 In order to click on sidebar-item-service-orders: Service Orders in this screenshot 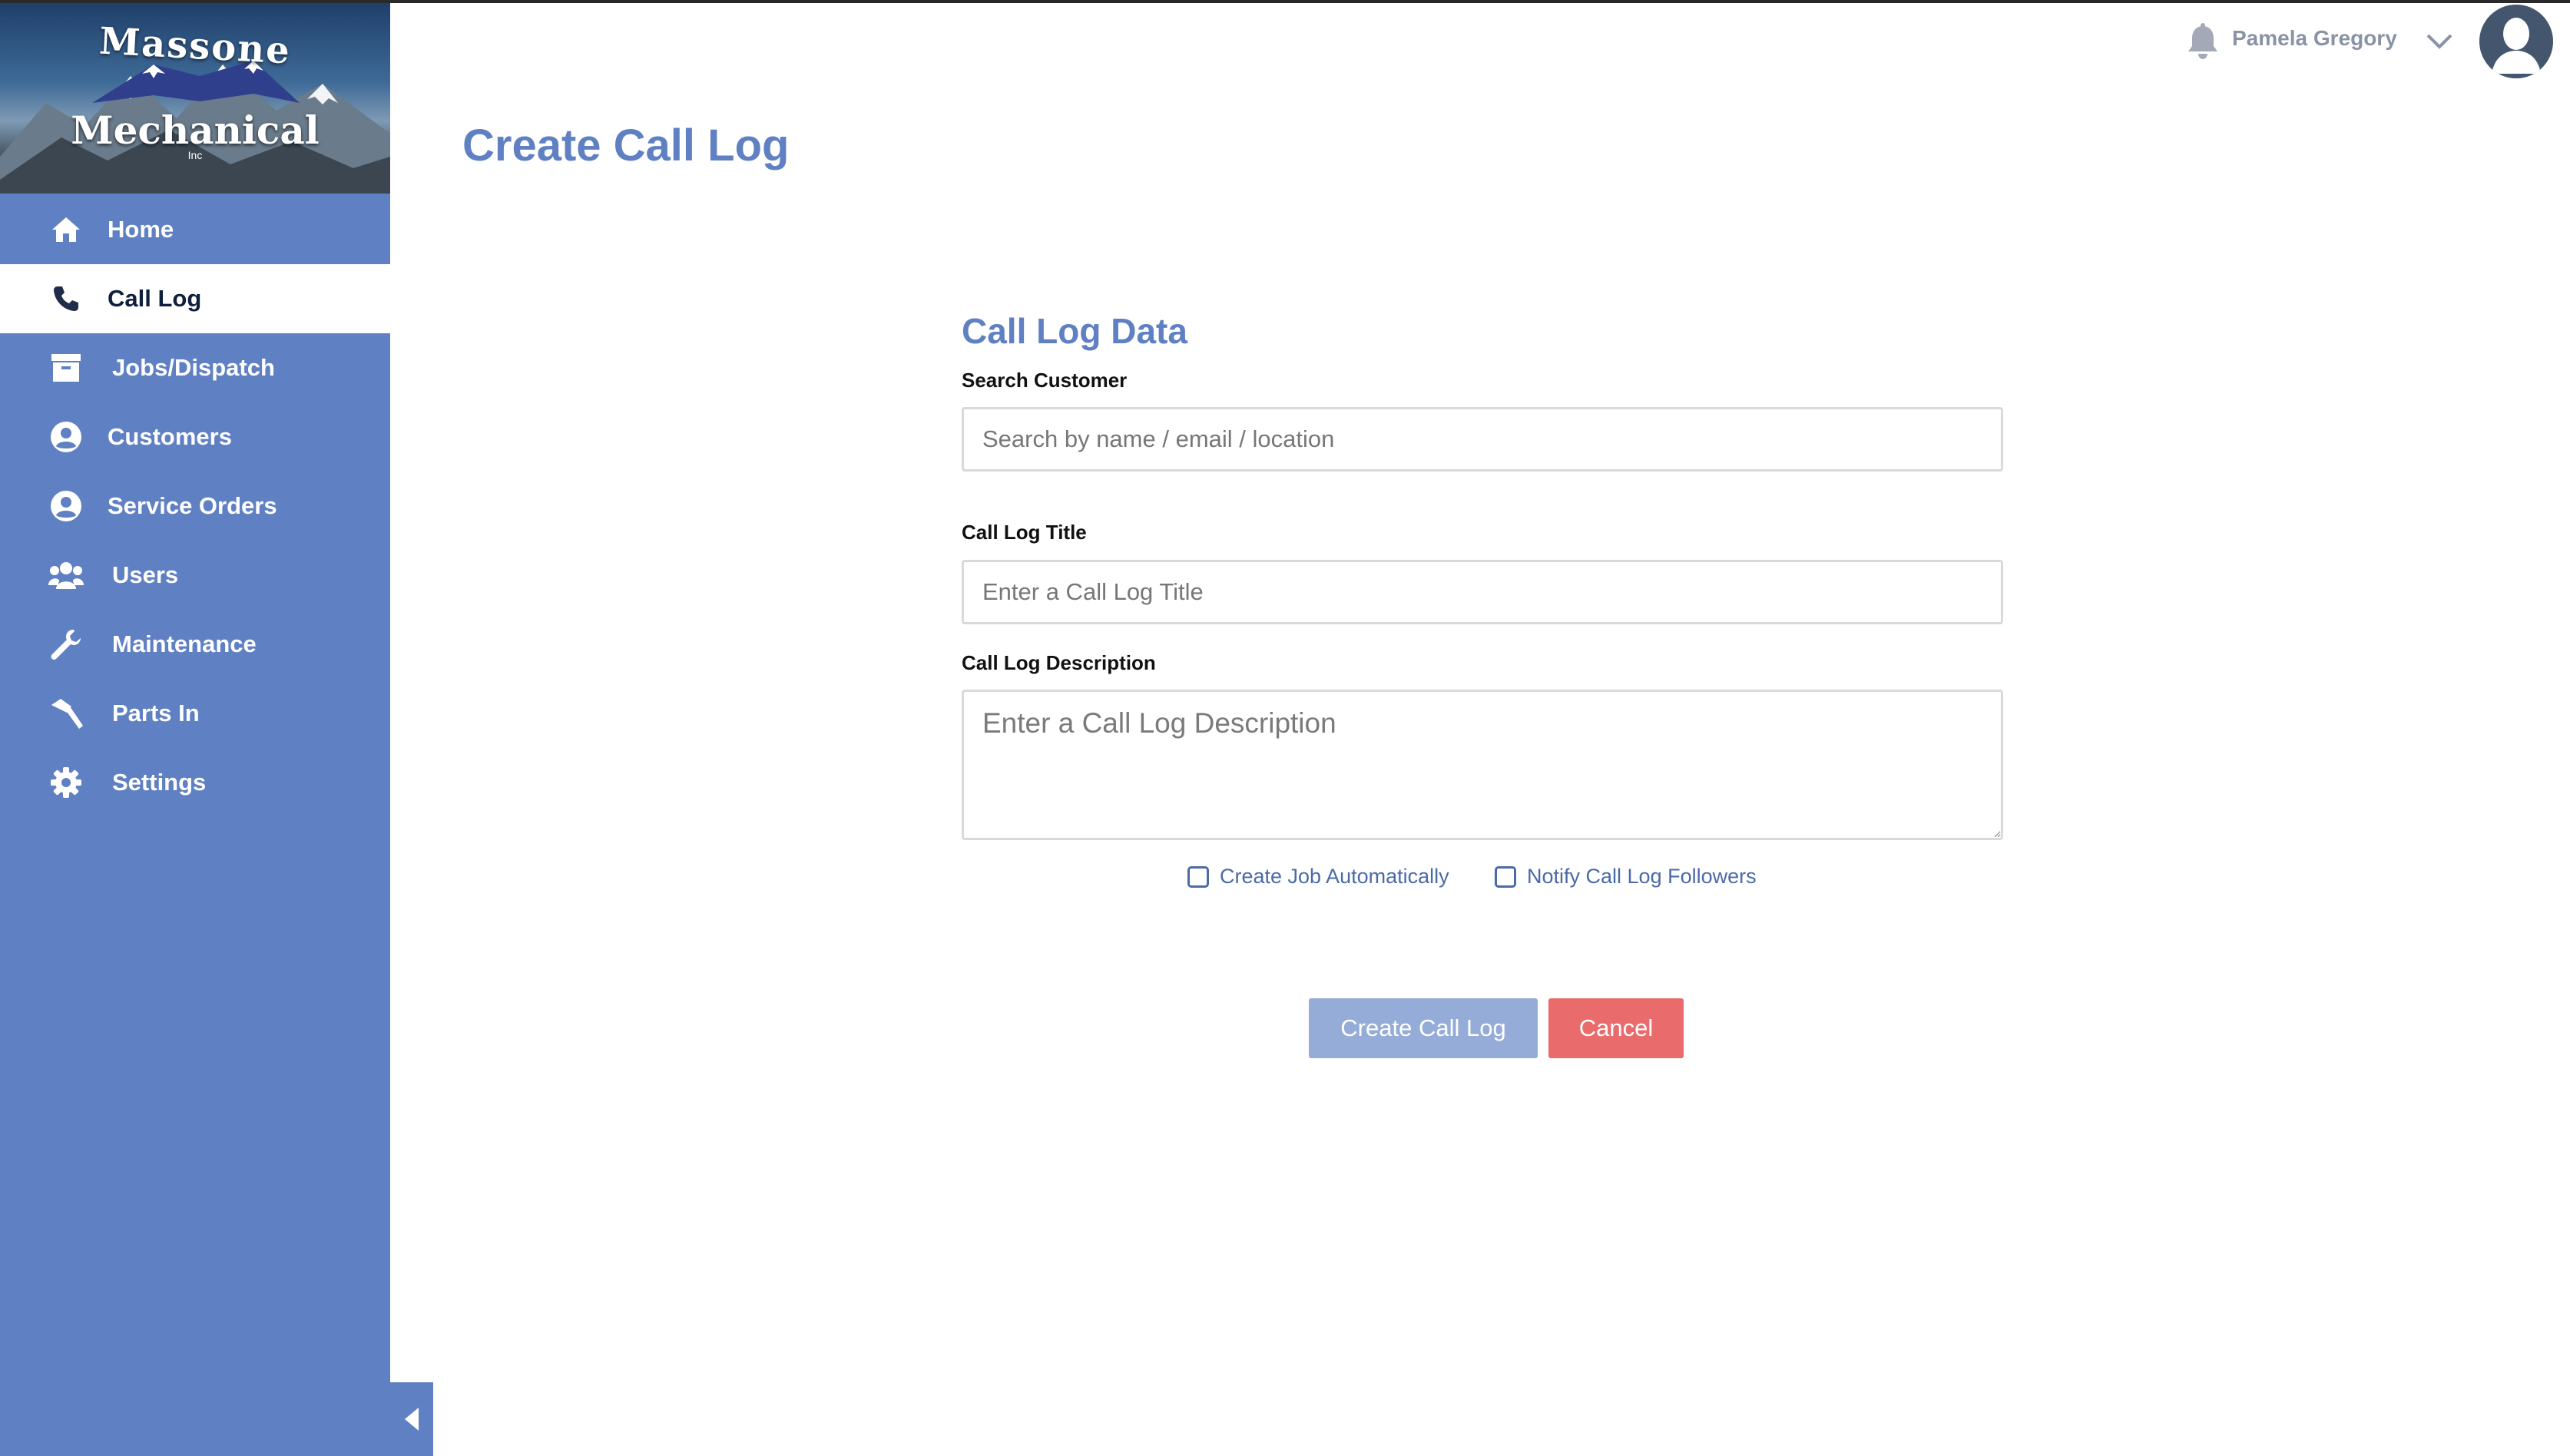, I will do `click(195, 506)`.